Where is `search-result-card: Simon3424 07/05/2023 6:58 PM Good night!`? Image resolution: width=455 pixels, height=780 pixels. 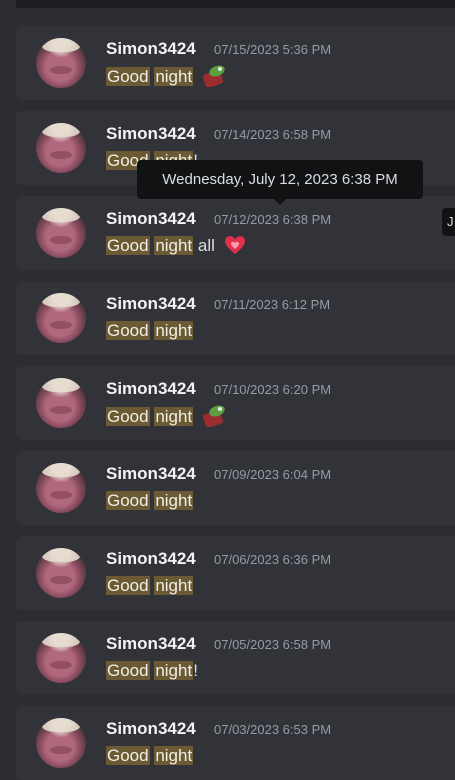 search-result-card: Simon3424 07/05/2023 6:58 PM Good night! is located at coordinates (235, 658).